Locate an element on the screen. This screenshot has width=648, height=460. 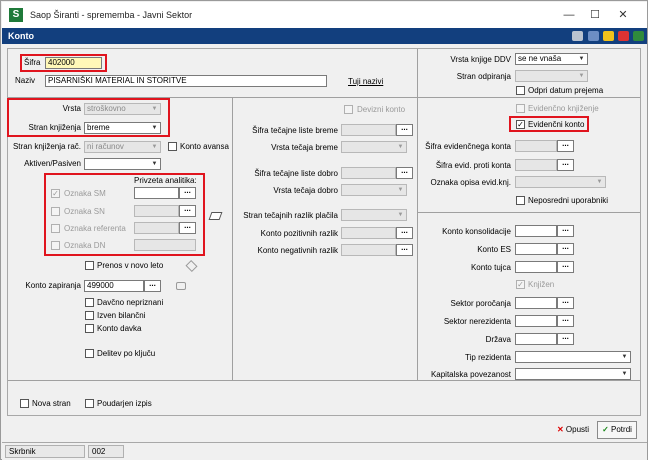
poudarjen-izpis-checkbox is located at coordinates (89, 403).